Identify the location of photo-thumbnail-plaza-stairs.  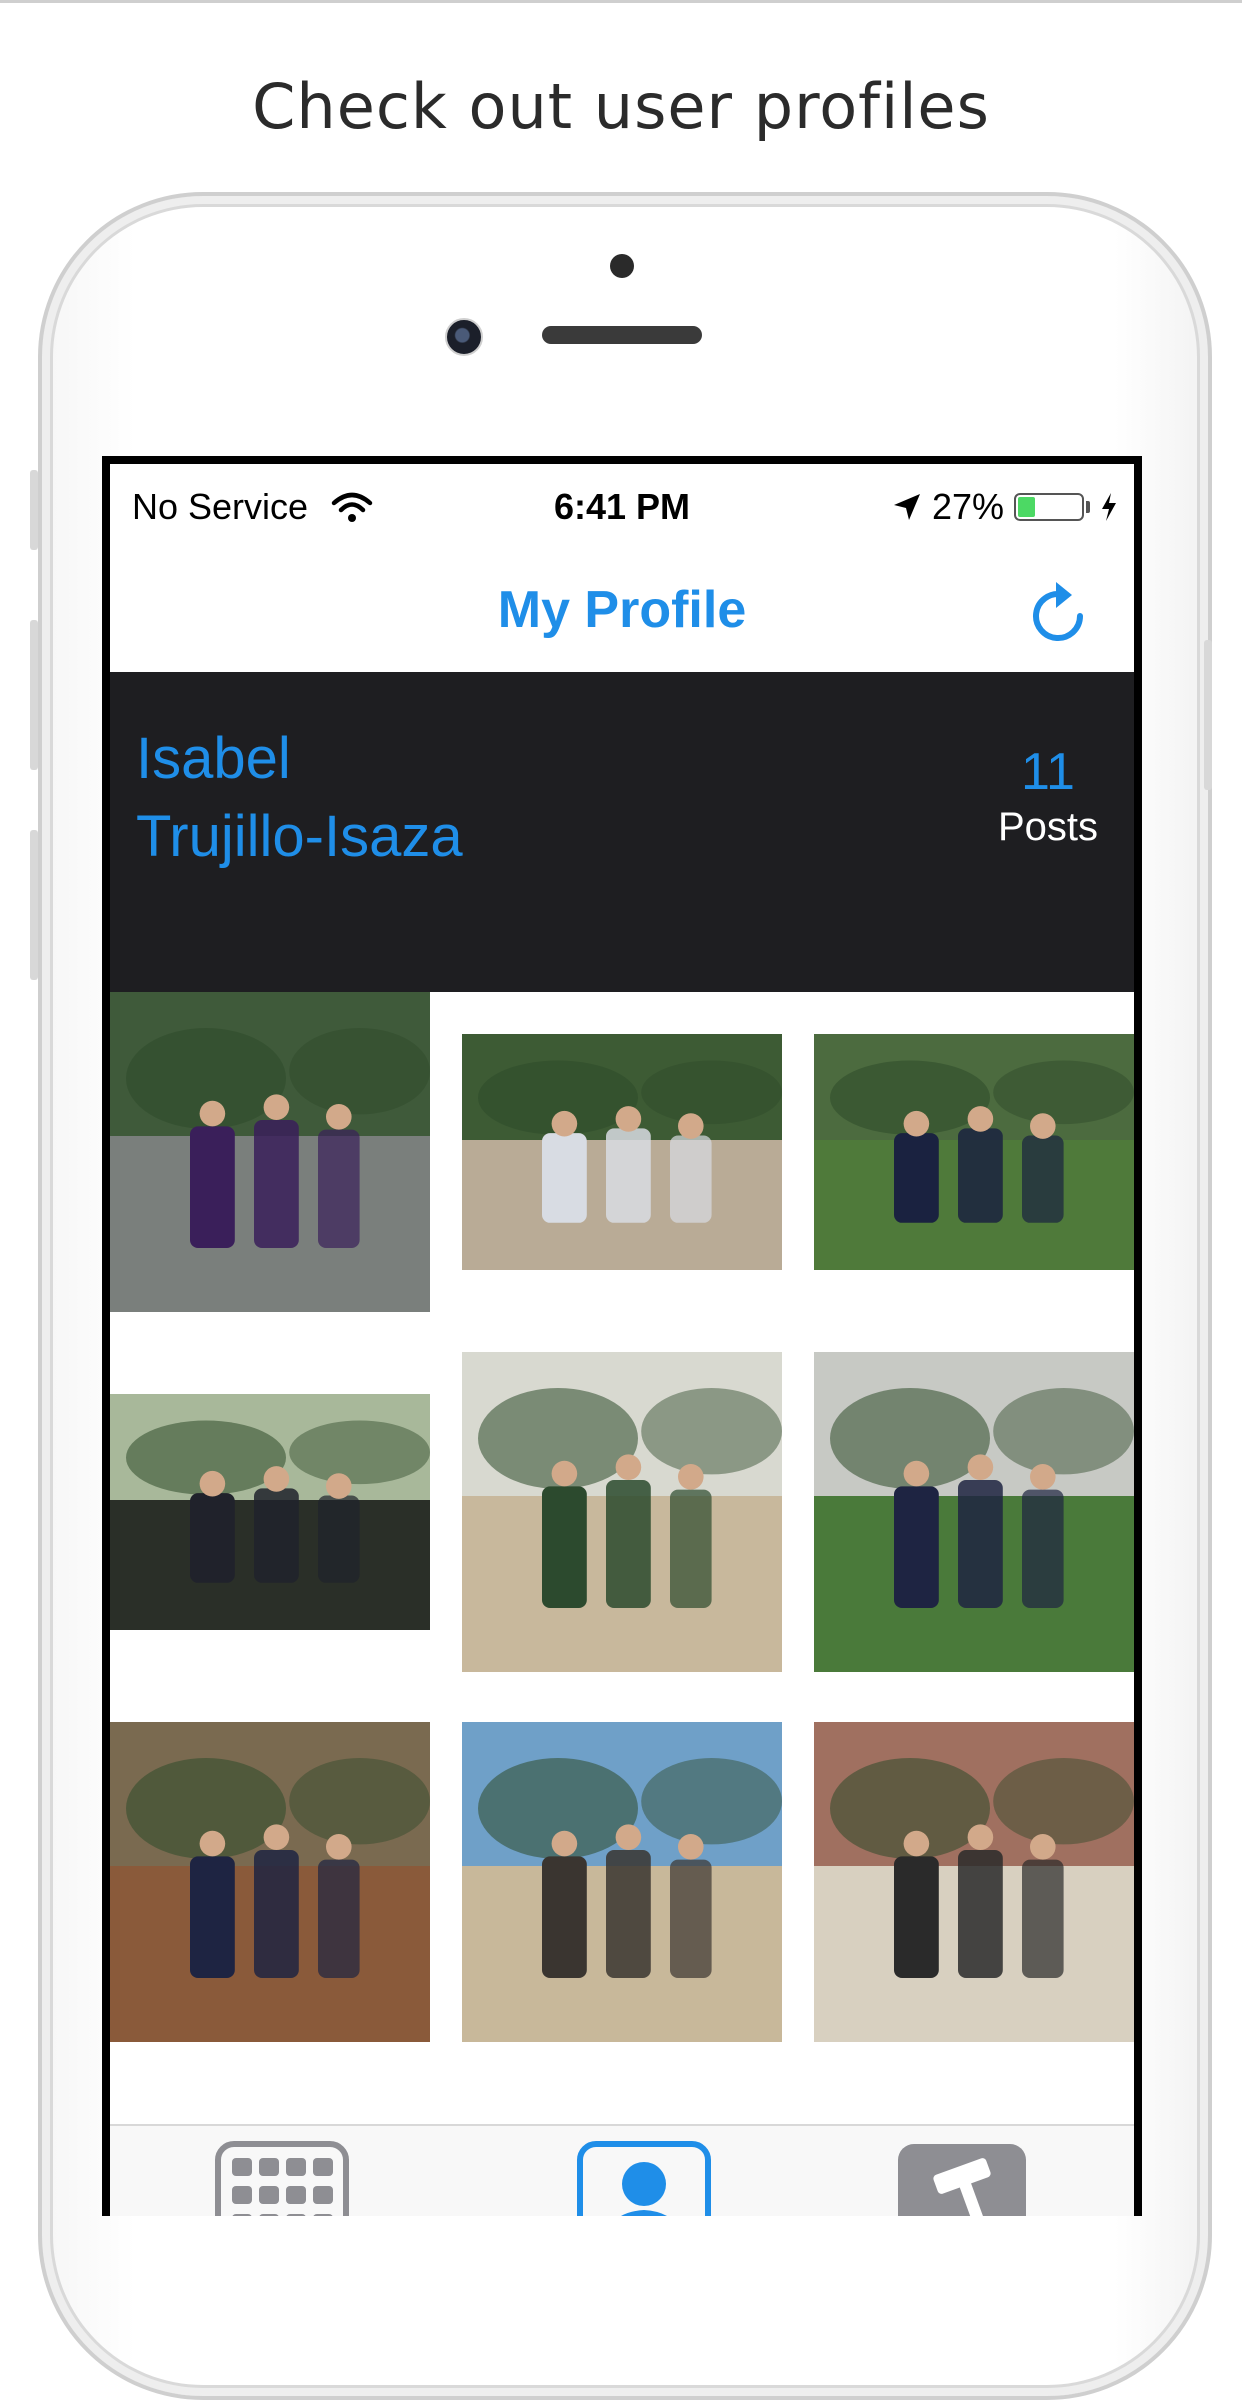
(622, 1882).